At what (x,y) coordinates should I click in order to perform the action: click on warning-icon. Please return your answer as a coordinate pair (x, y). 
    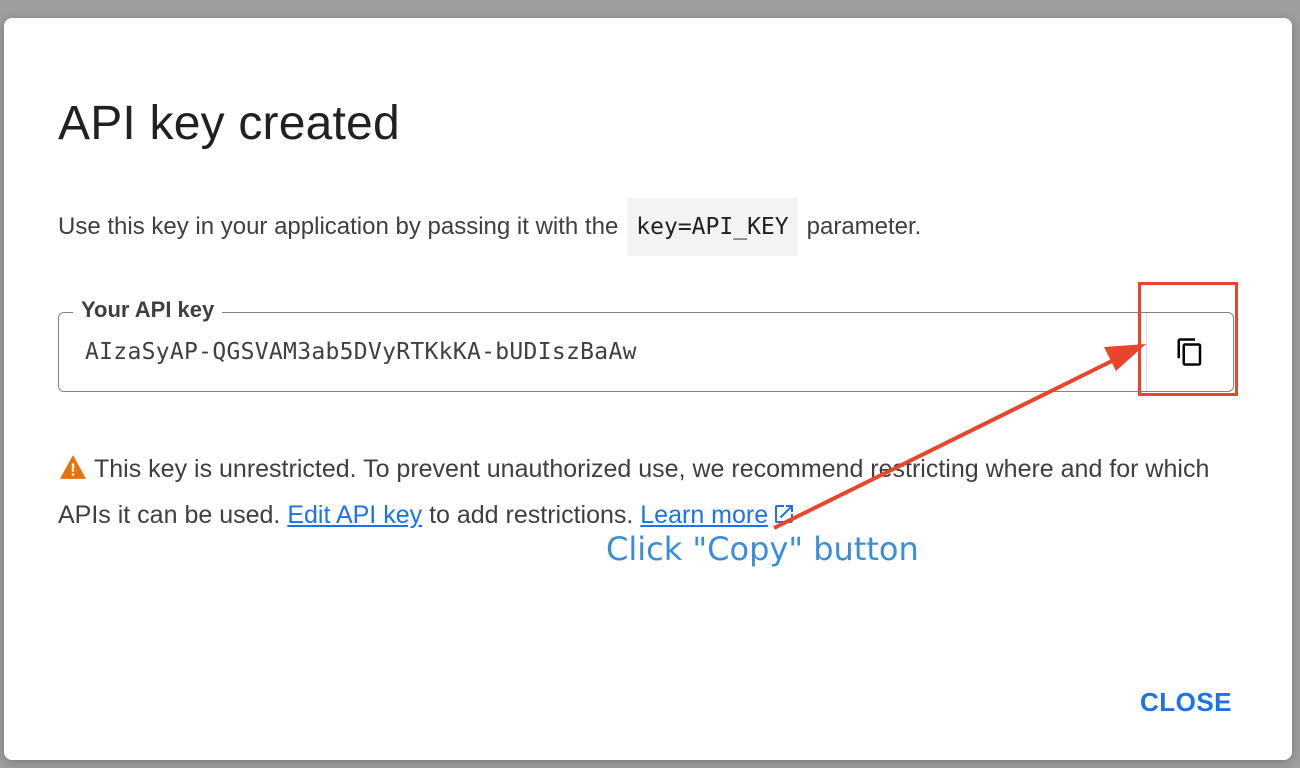
    Looking at the image, I should click on (73, 467).